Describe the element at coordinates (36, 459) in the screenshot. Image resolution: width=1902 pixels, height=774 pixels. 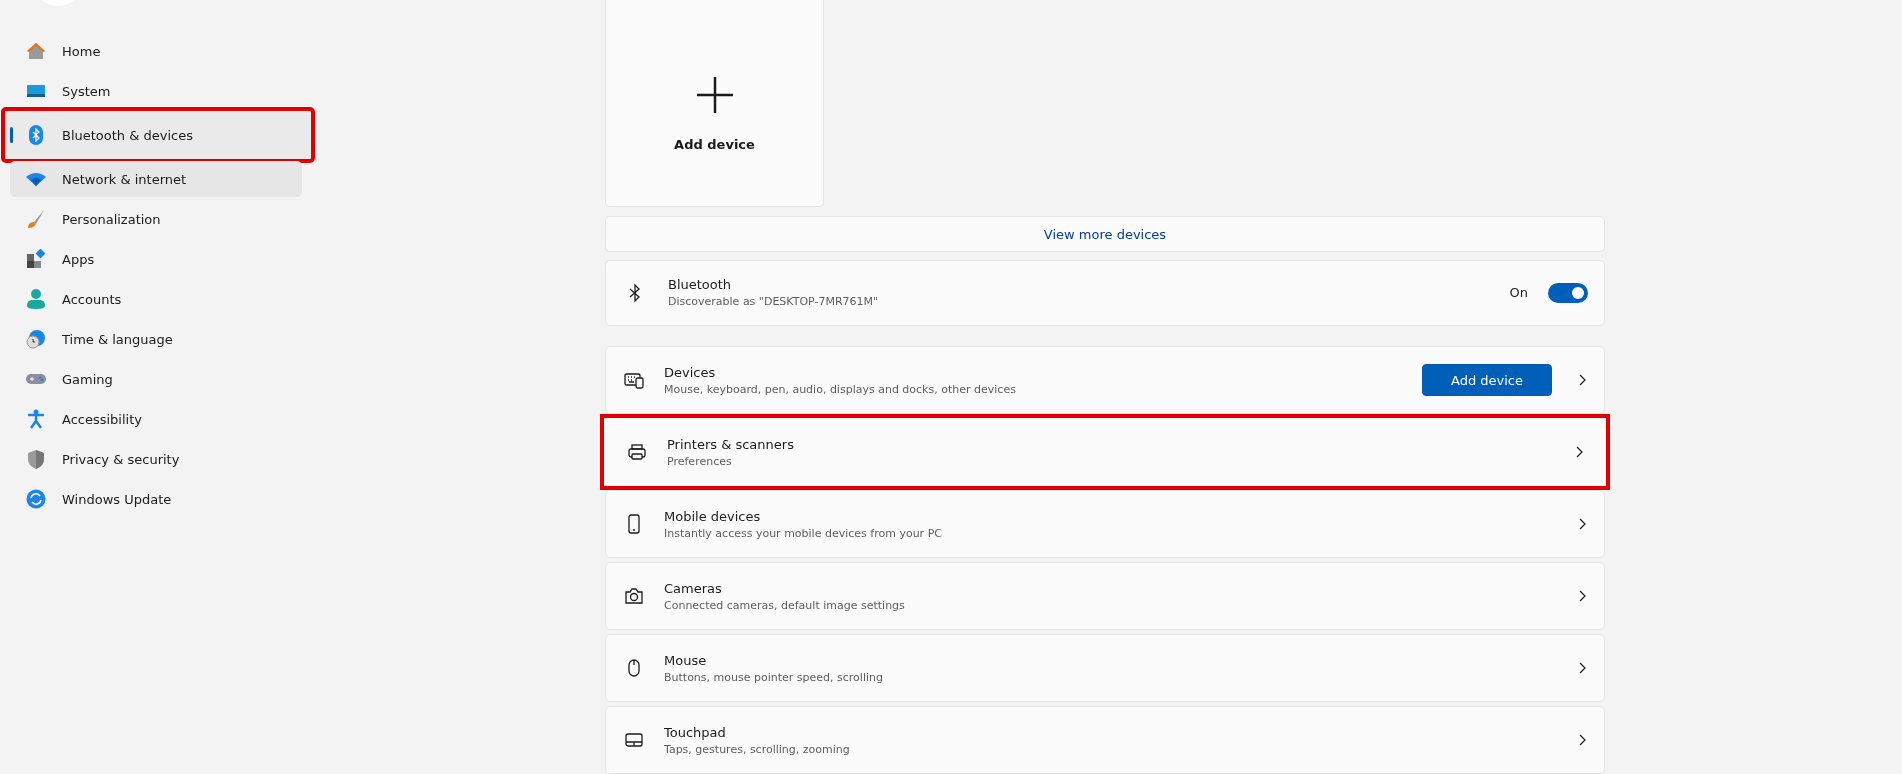
I see `shield-icon` at that location.